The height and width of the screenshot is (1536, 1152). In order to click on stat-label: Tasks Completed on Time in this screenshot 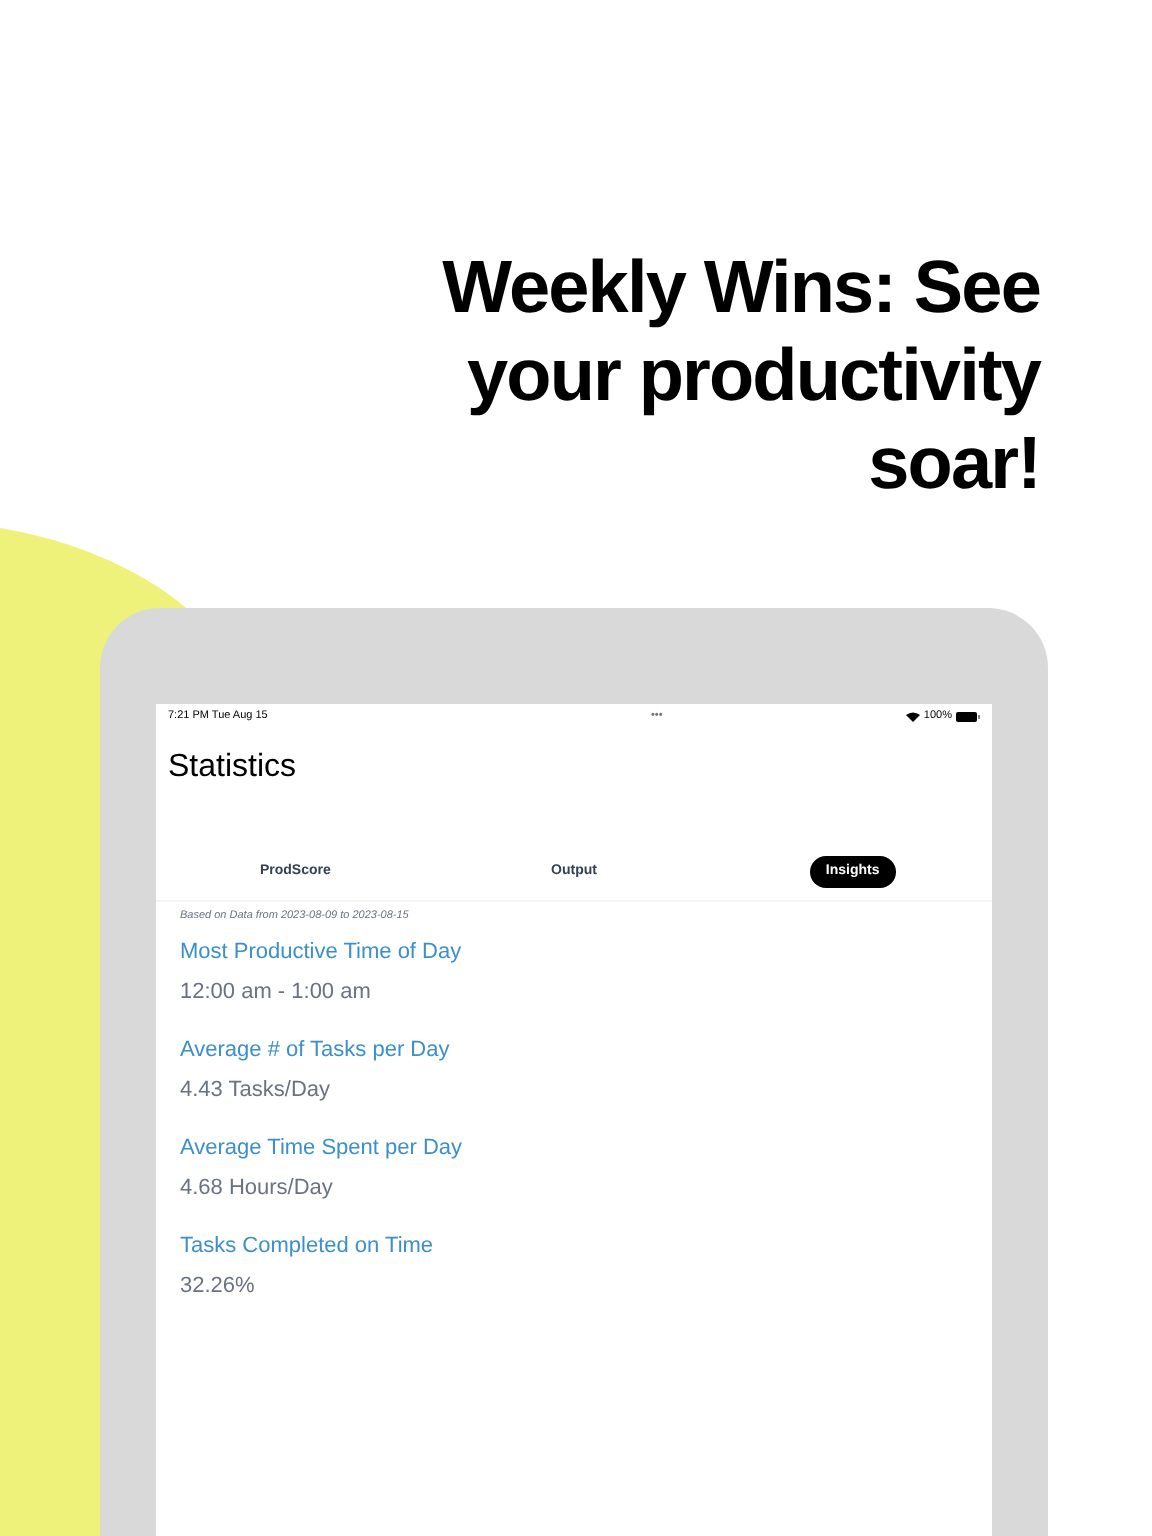, I will do `click(308, 1247)`.